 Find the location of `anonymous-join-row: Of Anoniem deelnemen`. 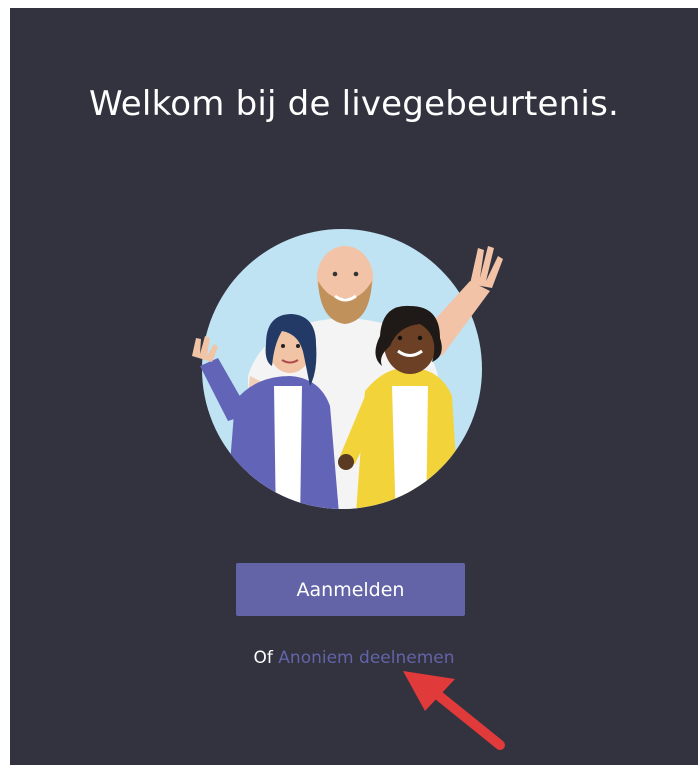

anonymous-join-row: Of Anoniem deelnemen is located at coordinates (354, 658).